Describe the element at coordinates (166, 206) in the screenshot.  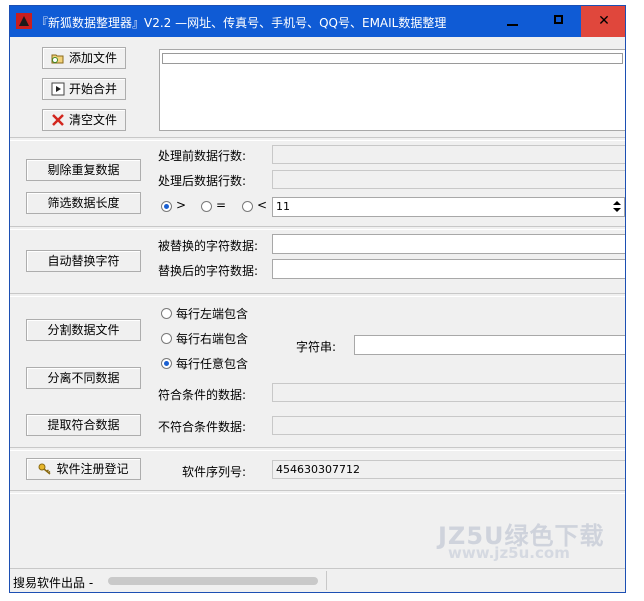
I see `radio-greater` at that location.